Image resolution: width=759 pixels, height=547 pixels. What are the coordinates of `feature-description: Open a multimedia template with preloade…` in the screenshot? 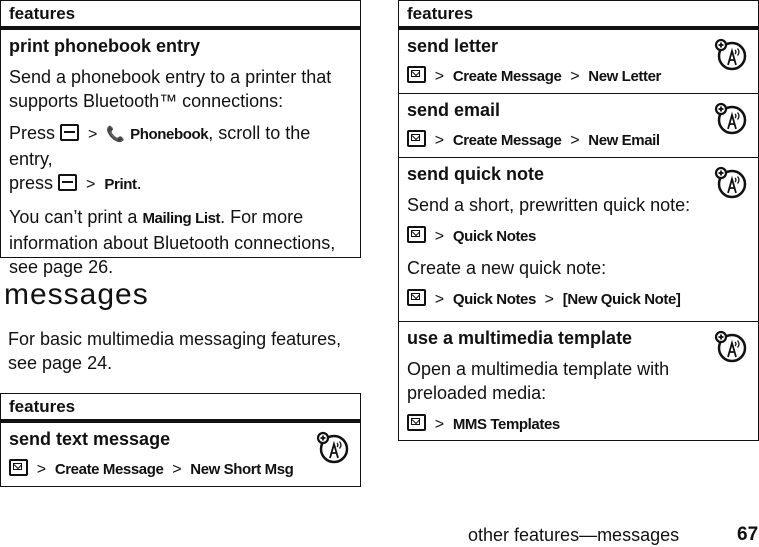 It's located at (538, 381).